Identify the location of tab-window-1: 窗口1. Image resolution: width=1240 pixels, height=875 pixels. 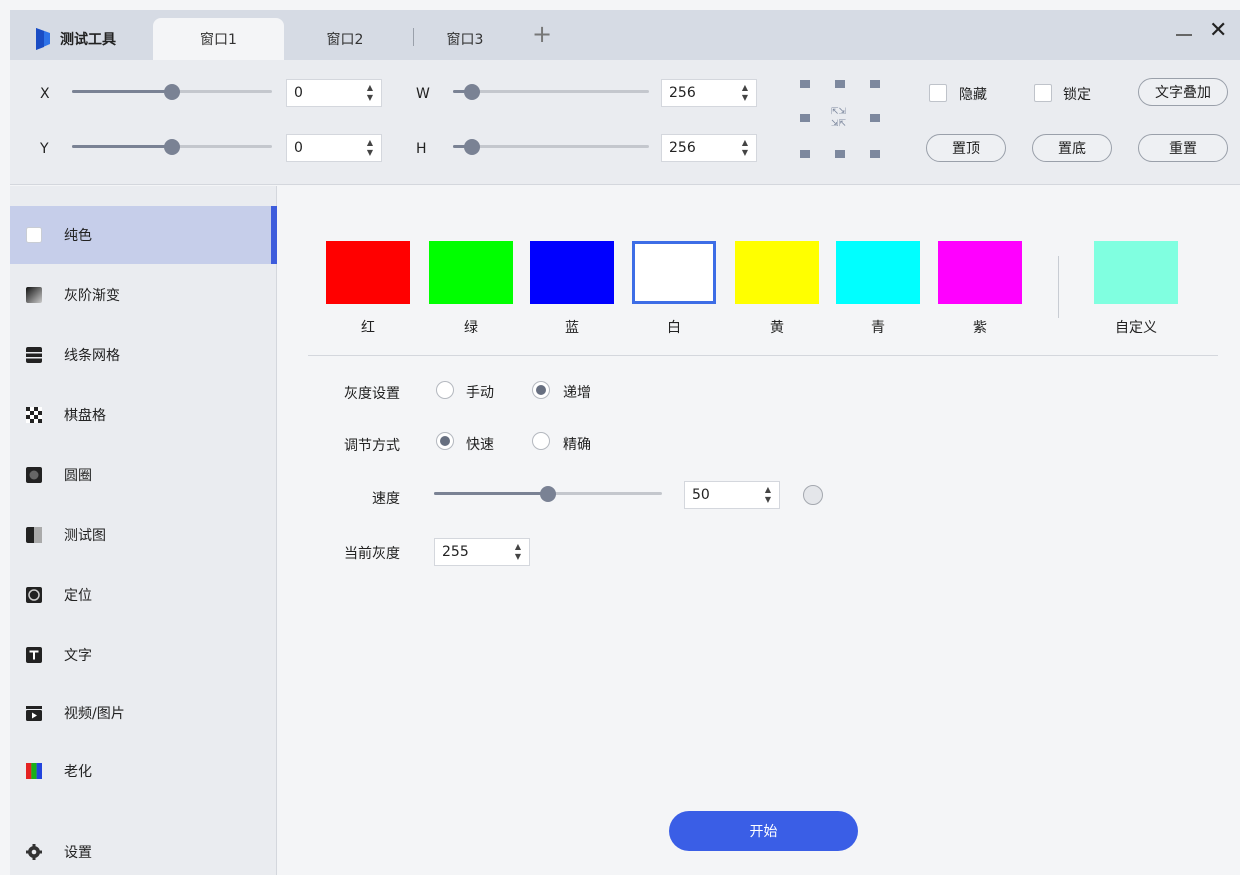
(218, 39).